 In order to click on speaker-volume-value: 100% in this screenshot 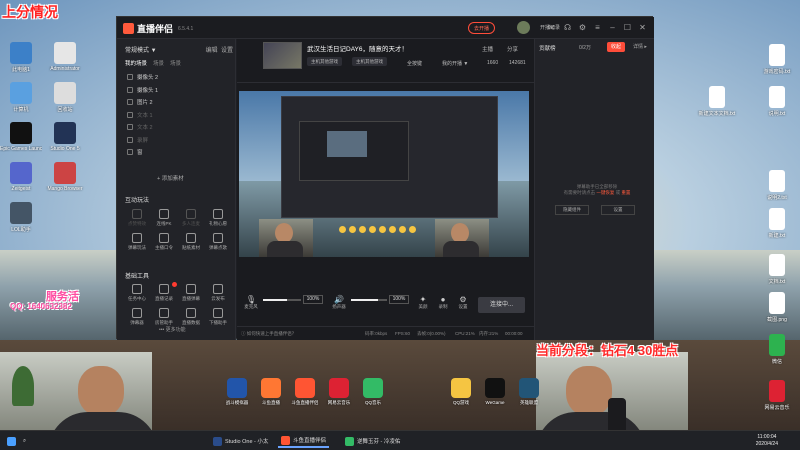, I will do `click(399, 299)`.